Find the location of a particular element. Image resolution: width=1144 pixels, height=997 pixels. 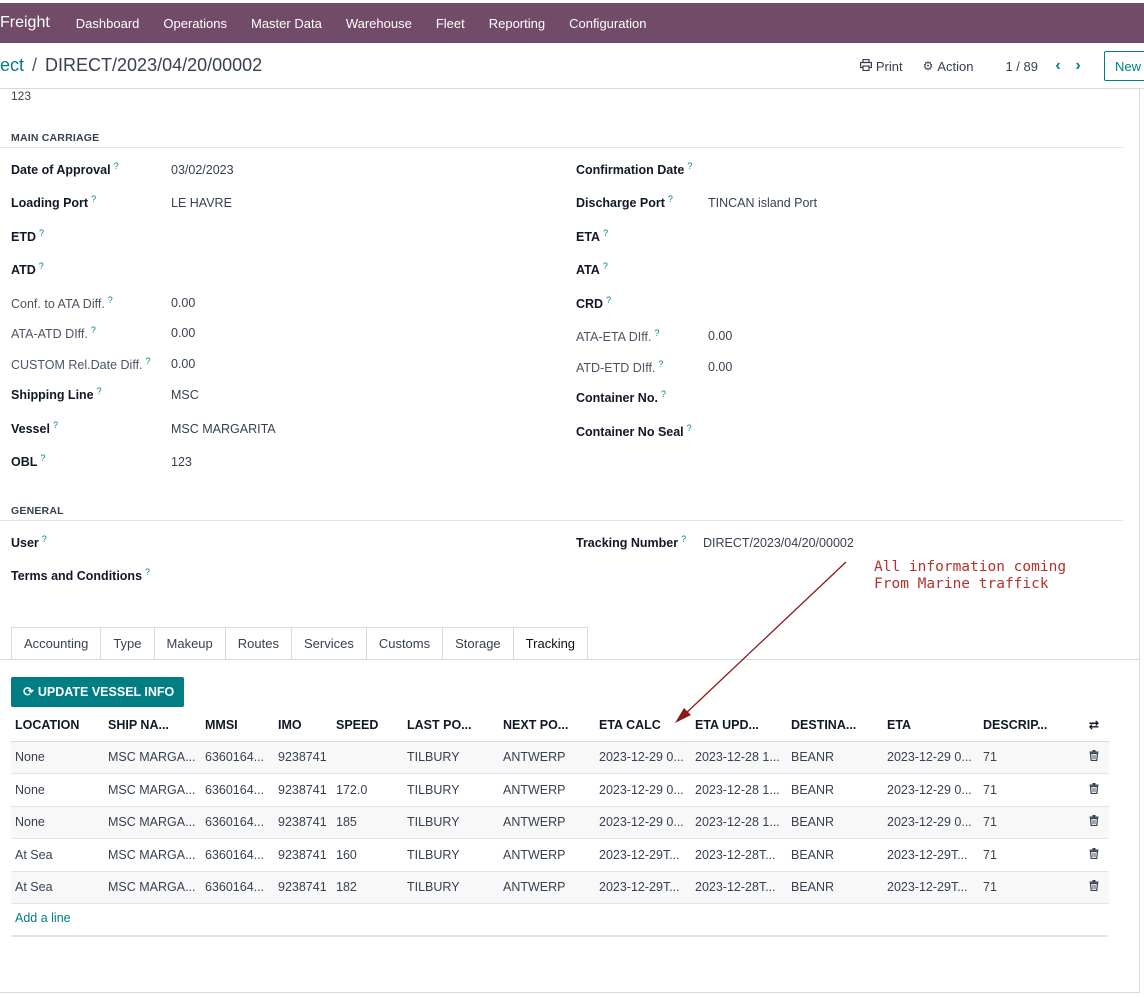

add-a-line-link: Add a line is located at coordinates (43, 918).